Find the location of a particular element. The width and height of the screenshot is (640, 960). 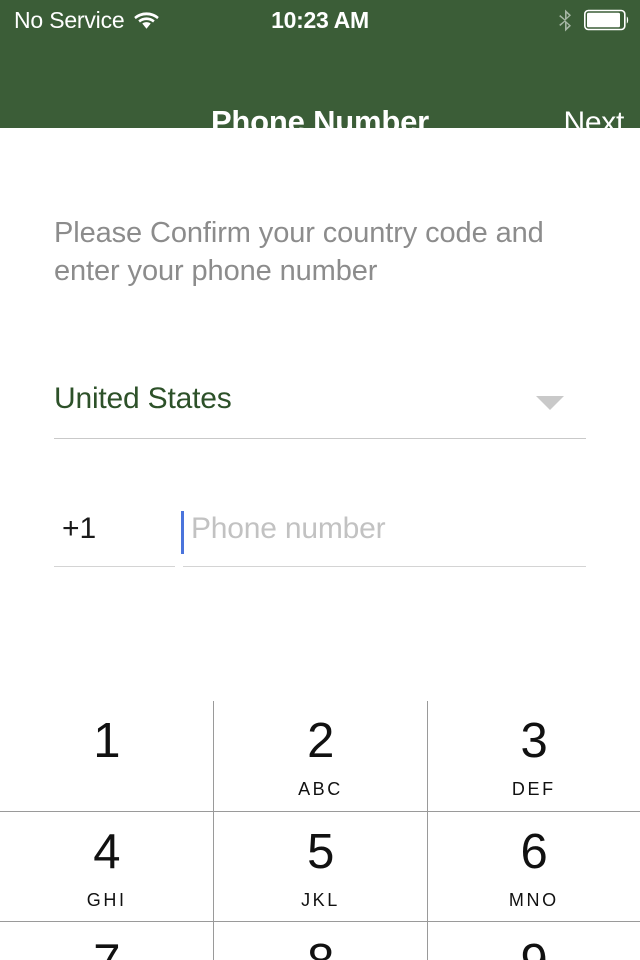

keypad-key-8: 8 TUV is located at coordinates (319, 941).